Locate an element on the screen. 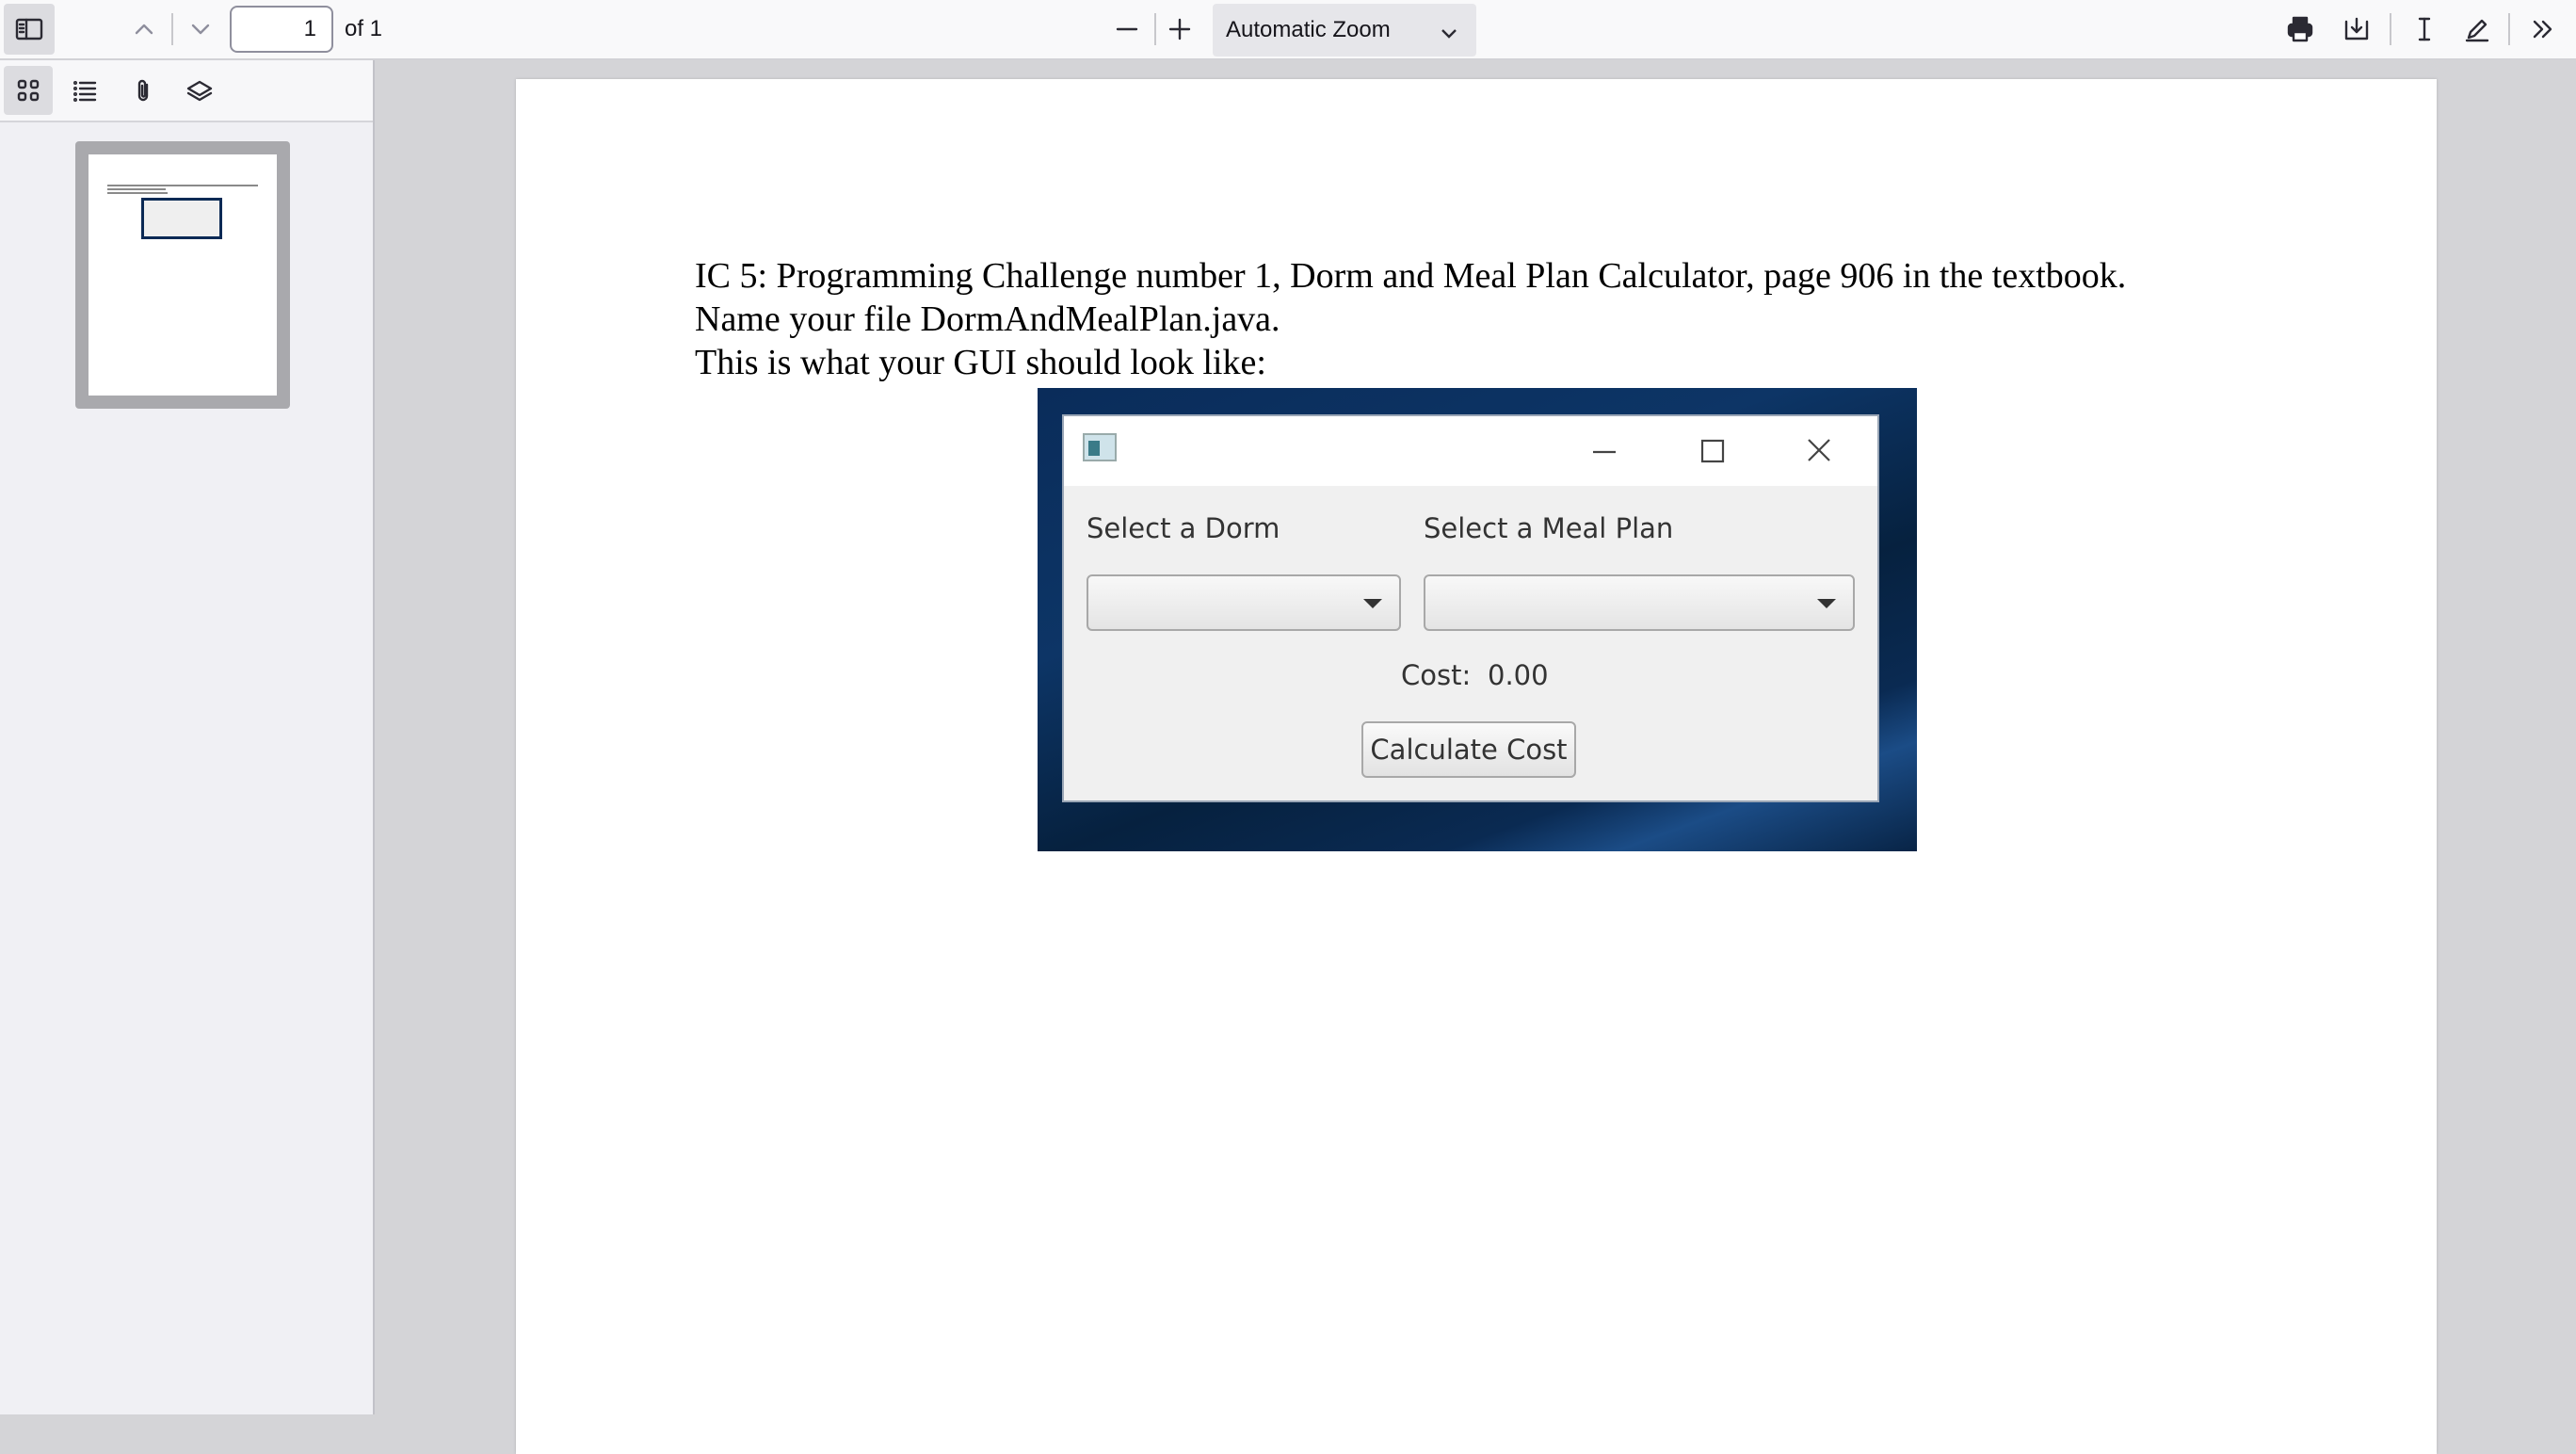 The width and height of the screenshot is (2576, 1454). minus-icon is located at coordinates (1127, 29).